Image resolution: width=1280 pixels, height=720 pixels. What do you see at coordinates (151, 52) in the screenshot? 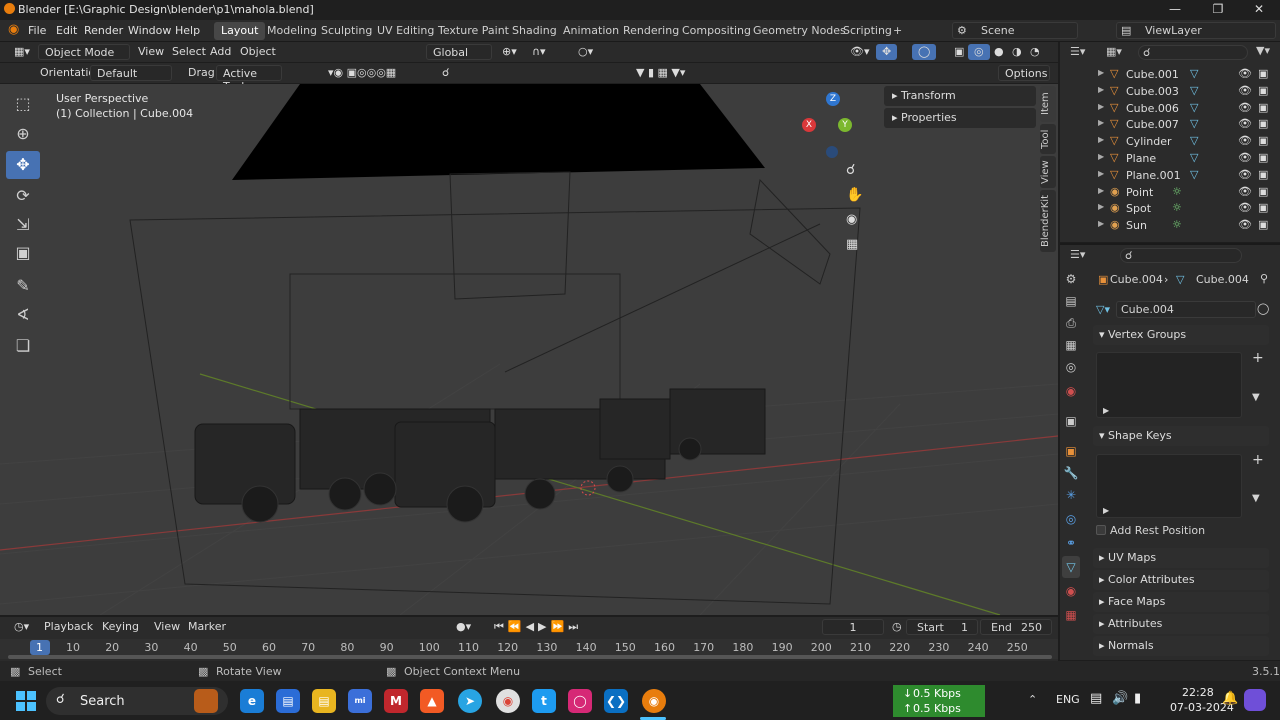
I see `menu-view: View` at bounding box center [151, 52].